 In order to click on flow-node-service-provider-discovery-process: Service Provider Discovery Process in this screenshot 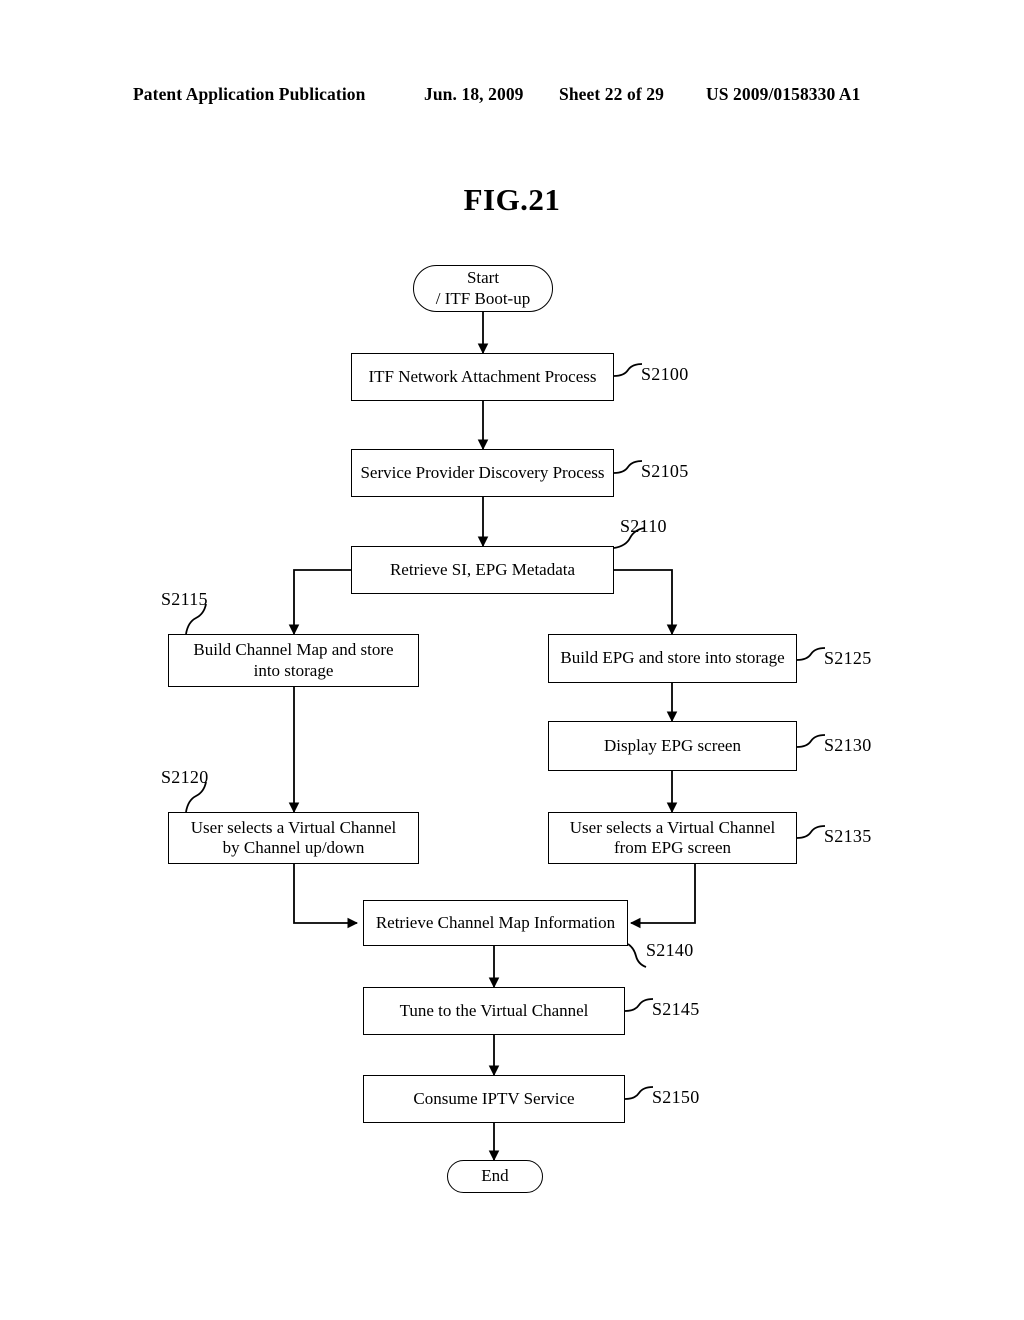, I will do `click(482, 473)`.